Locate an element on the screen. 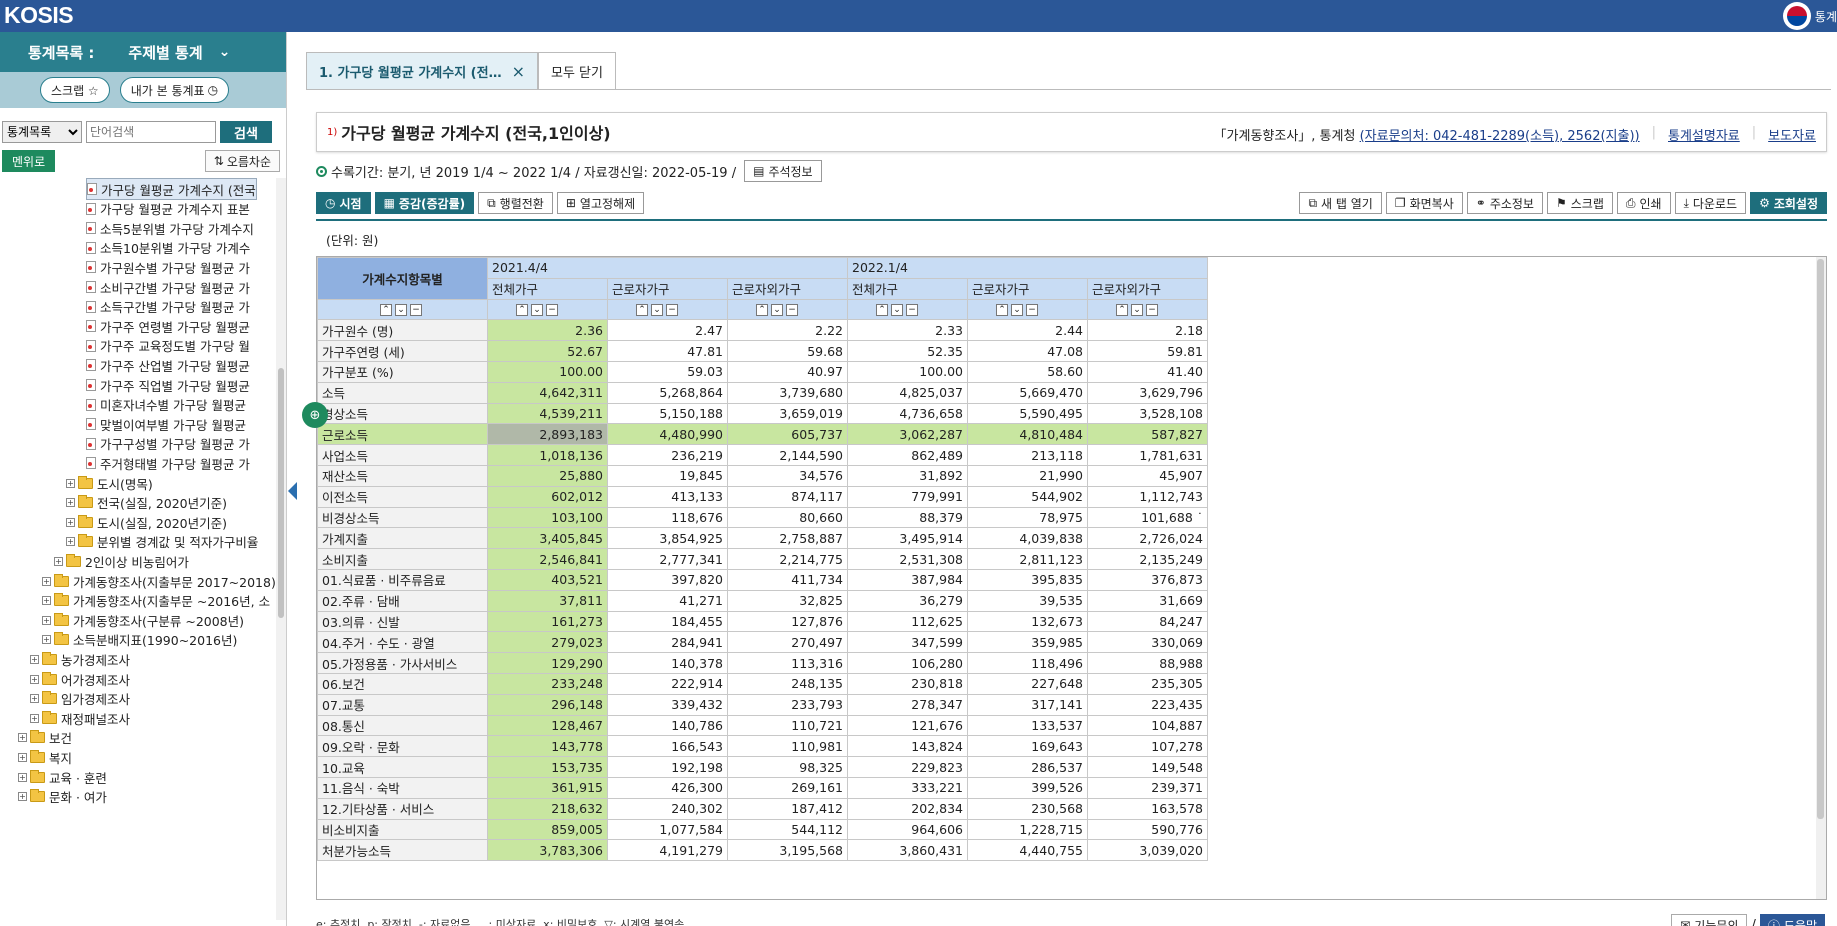  row-label: 12.기타상품 · 서비스 is located at coordinates (402, 808).